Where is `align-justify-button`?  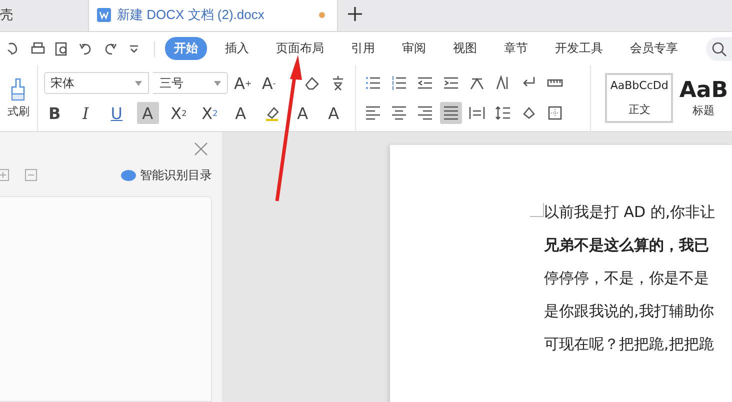 align-justify-button is located at coordinates (451, 113).